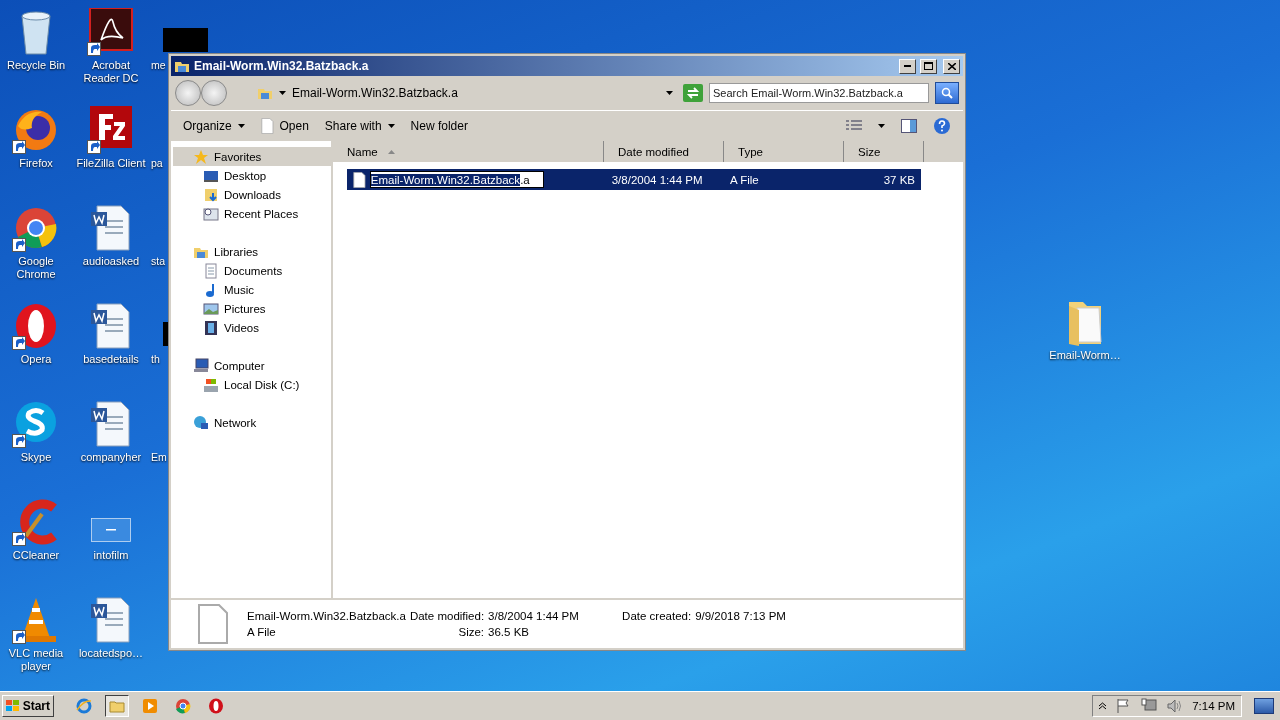 Image resolution: width=1280 pixels, height=720 pixels. What do you see at coordinates (252, 365) in the screenshot?
I see `nav-item: Computer` at bounding box center [252, 365].